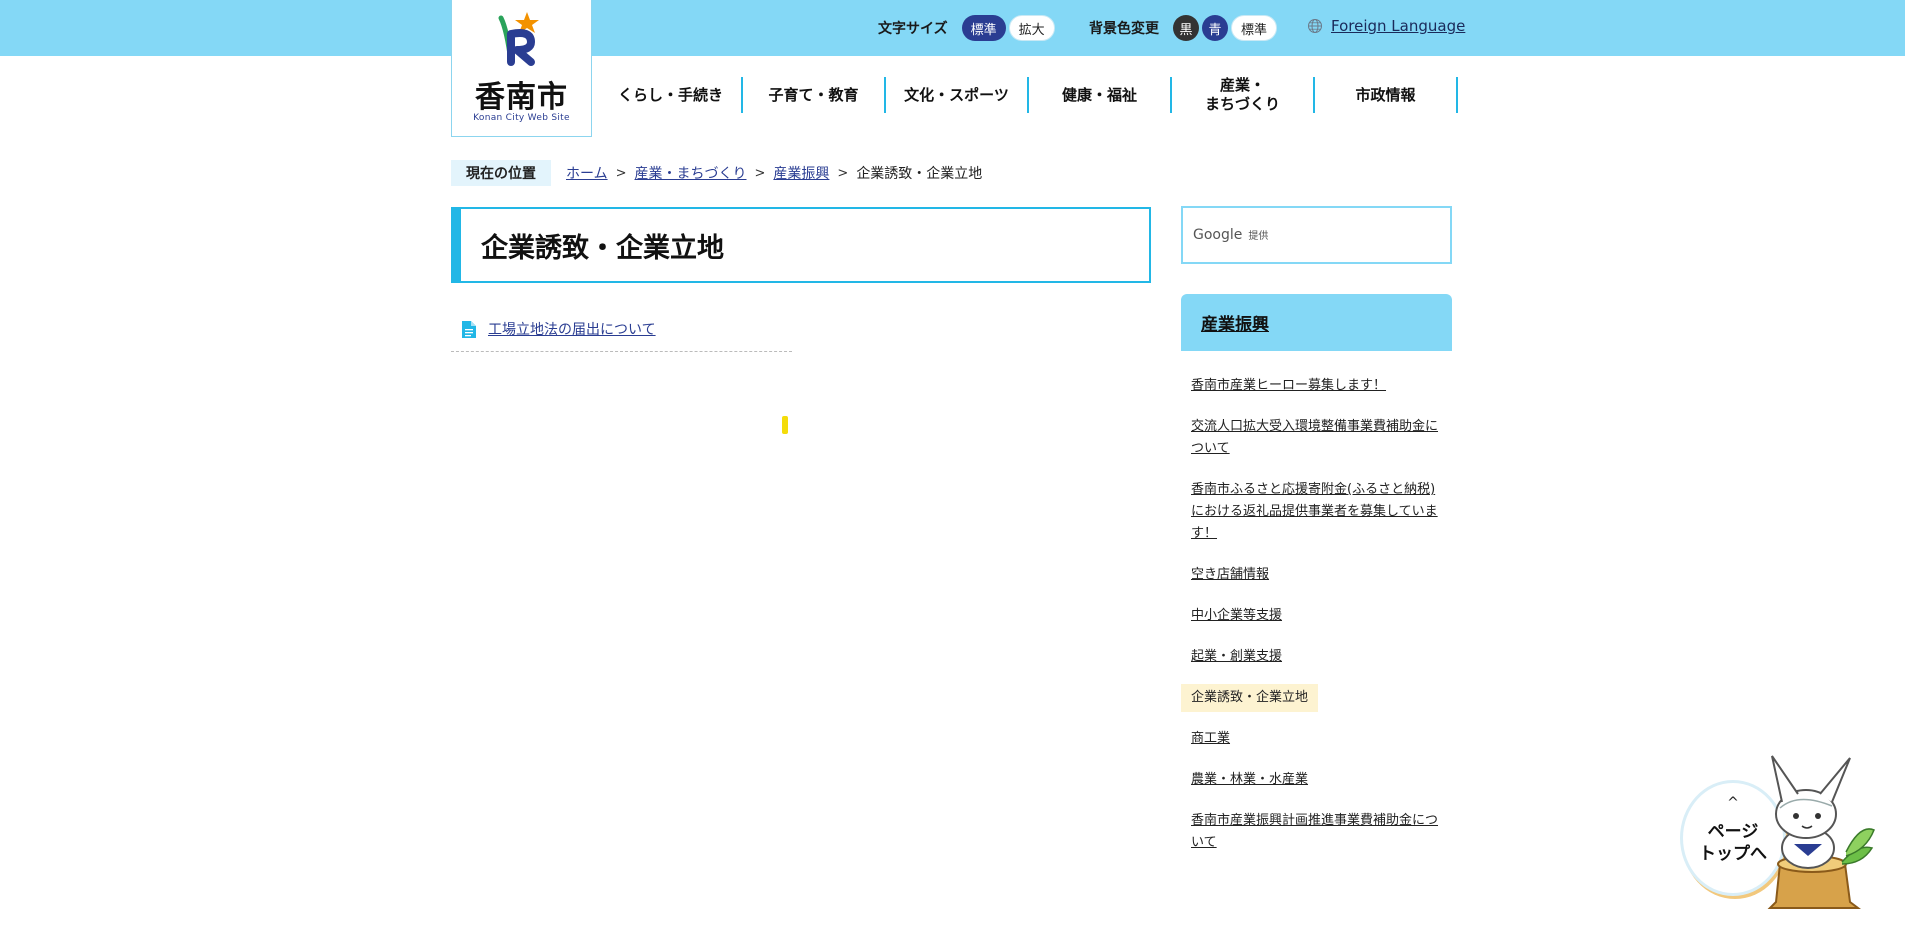 The width and height of the screenshot is (1905, 929). I want to click on font-size-control: 文字サイズ 標準 拡大, so click(968, 28).